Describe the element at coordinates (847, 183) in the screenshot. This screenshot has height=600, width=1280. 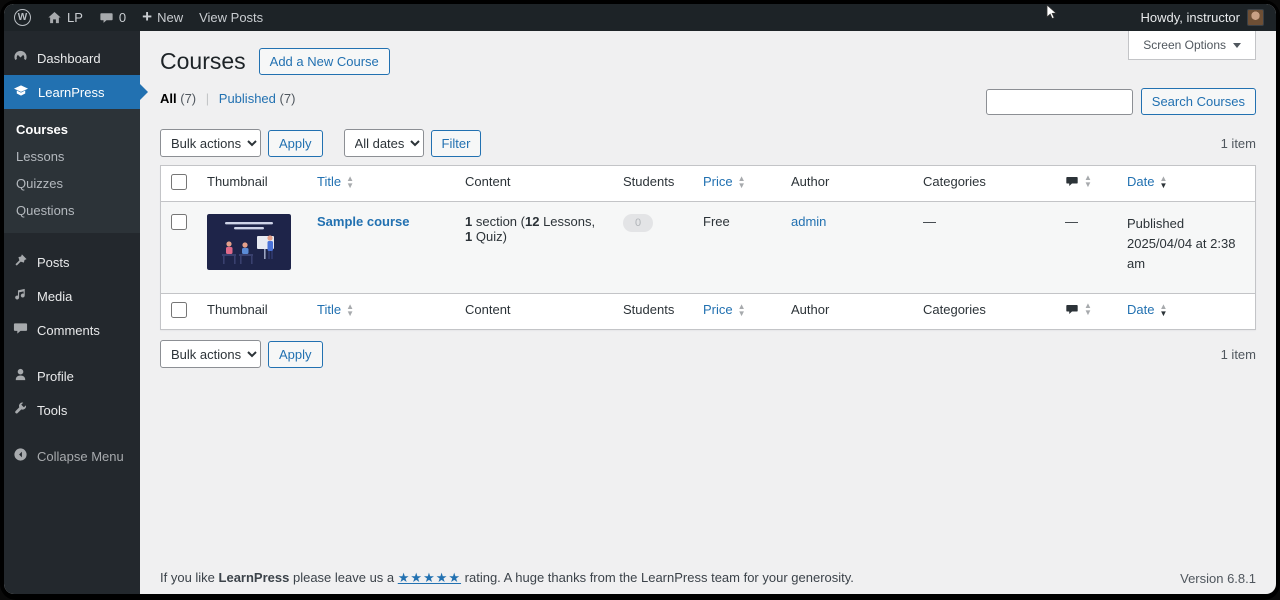
I see `column-author: Author` at that location.